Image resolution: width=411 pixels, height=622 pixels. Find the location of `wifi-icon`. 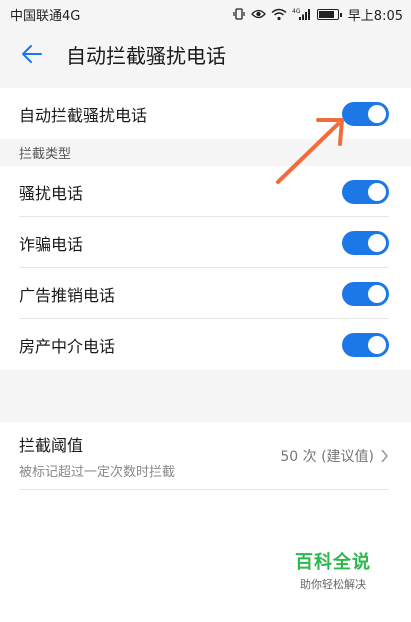

wifi-icon is located at coordinates (279, 14).